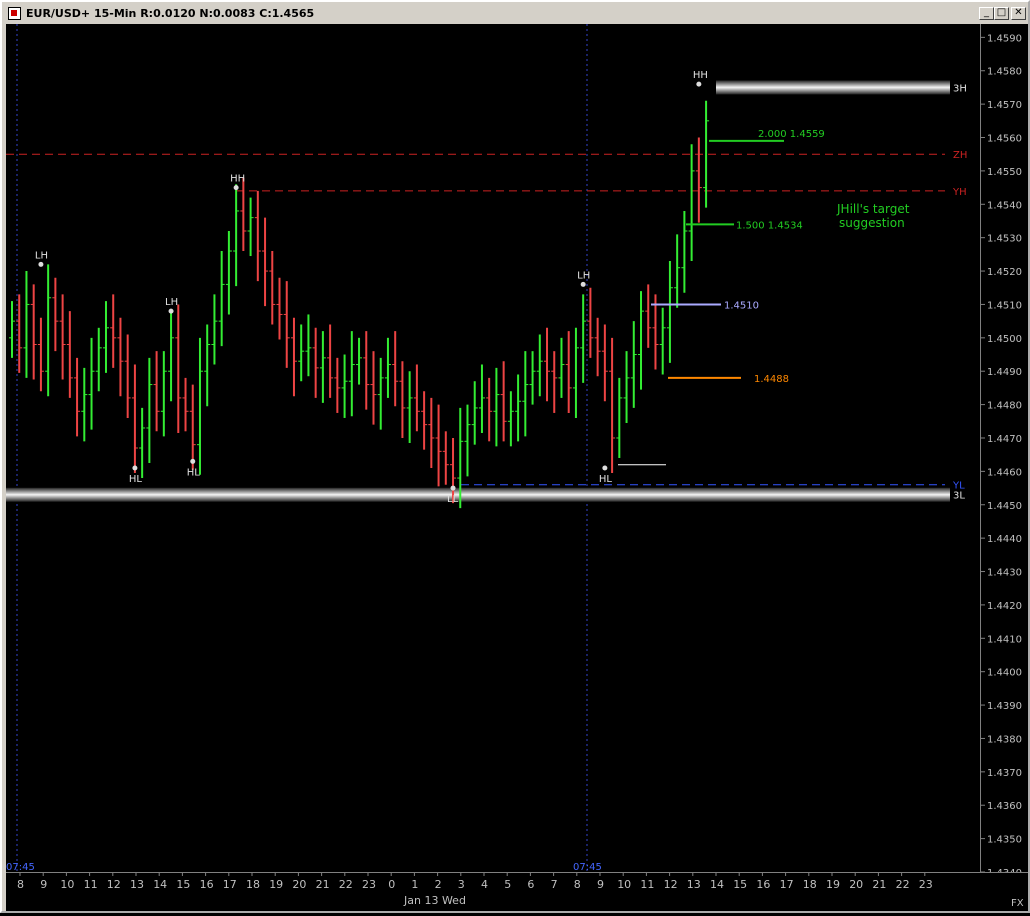 Image resolution: width=1030 pixels, height=916 pixels. Describe the element at coordinates (434, 900) in the screenshot. I see `date-label: Jan 13 Wed` at that location.